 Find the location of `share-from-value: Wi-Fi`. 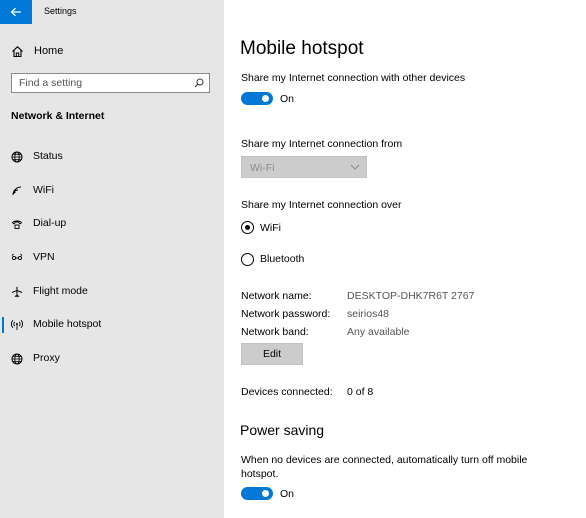

share-from-value: Wi-Fi is located at coordinates (262, 168).